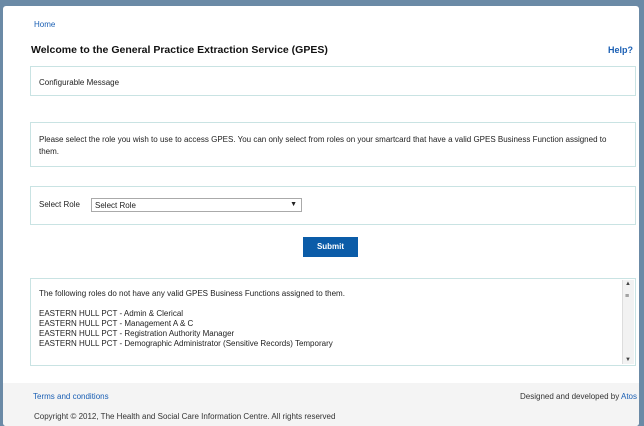 The width and height of the screenshot is (644, 426). I want to click on help-link: Help?, so click(620, 50).